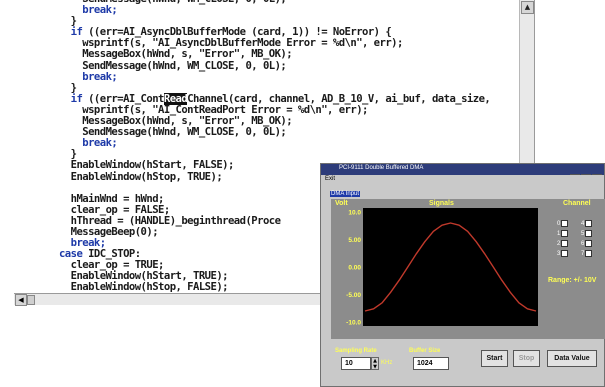 The image size is (605, 387). I want to click on scroll-thumb, so click(31, 300).